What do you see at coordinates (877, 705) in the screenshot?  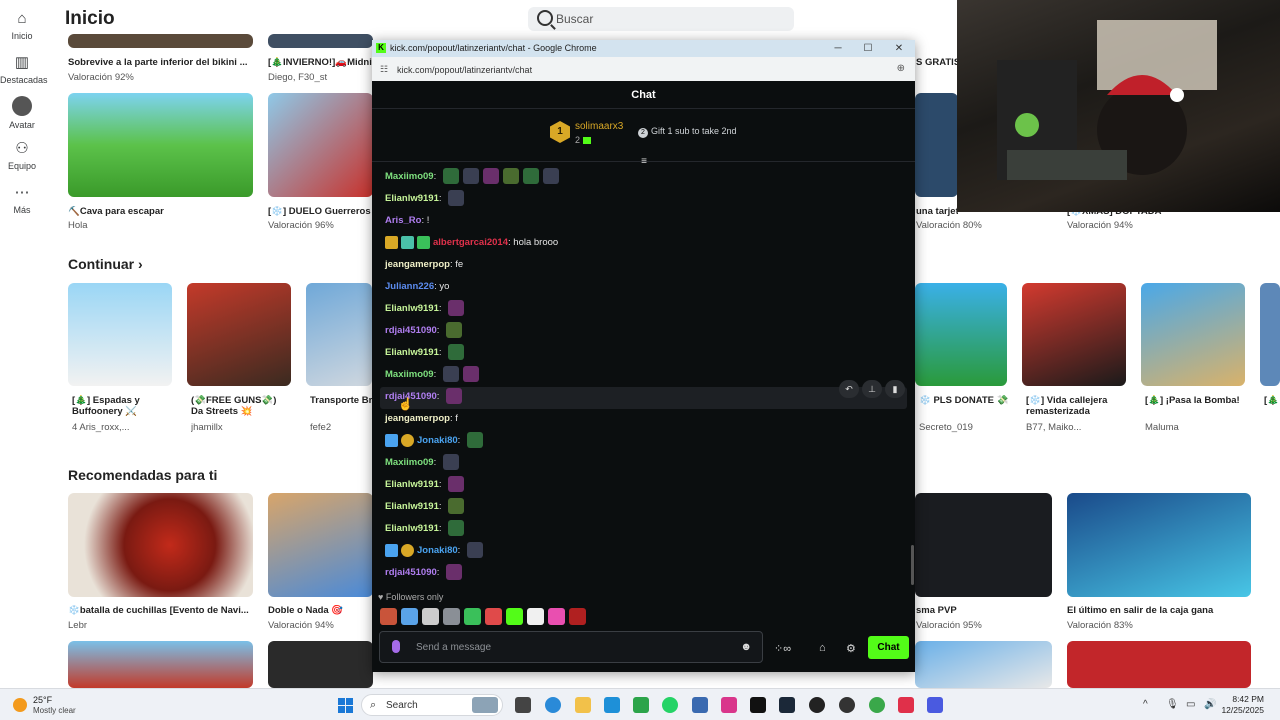 I see `chrome-icon` at bounding box center [877, 705].